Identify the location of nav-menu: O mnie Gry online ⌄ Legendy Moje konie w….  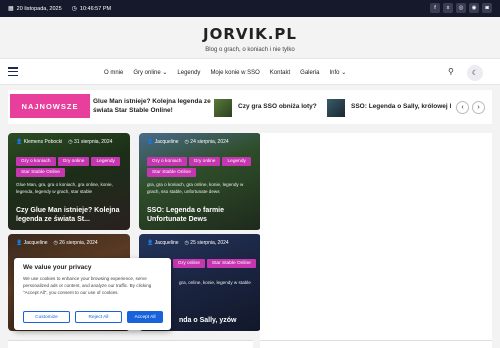
(225, 72).